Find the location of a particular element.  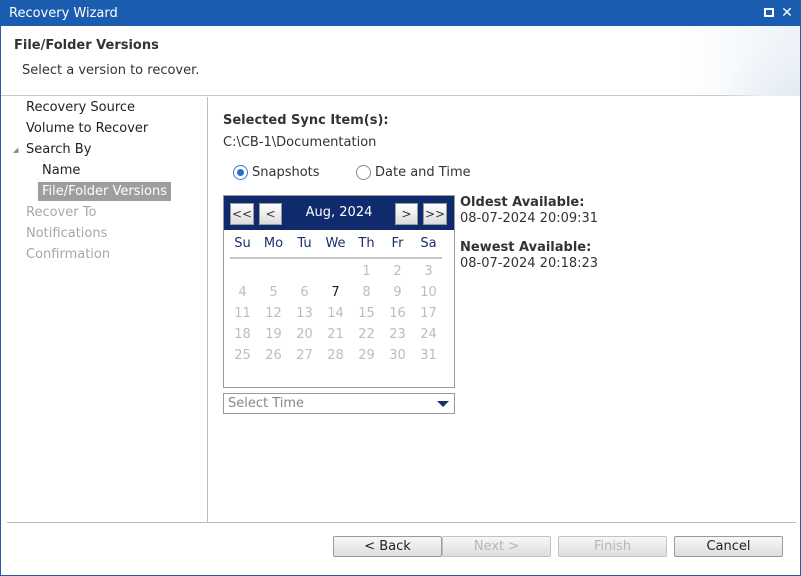

maximize-button is located at coordinates (769, 13).